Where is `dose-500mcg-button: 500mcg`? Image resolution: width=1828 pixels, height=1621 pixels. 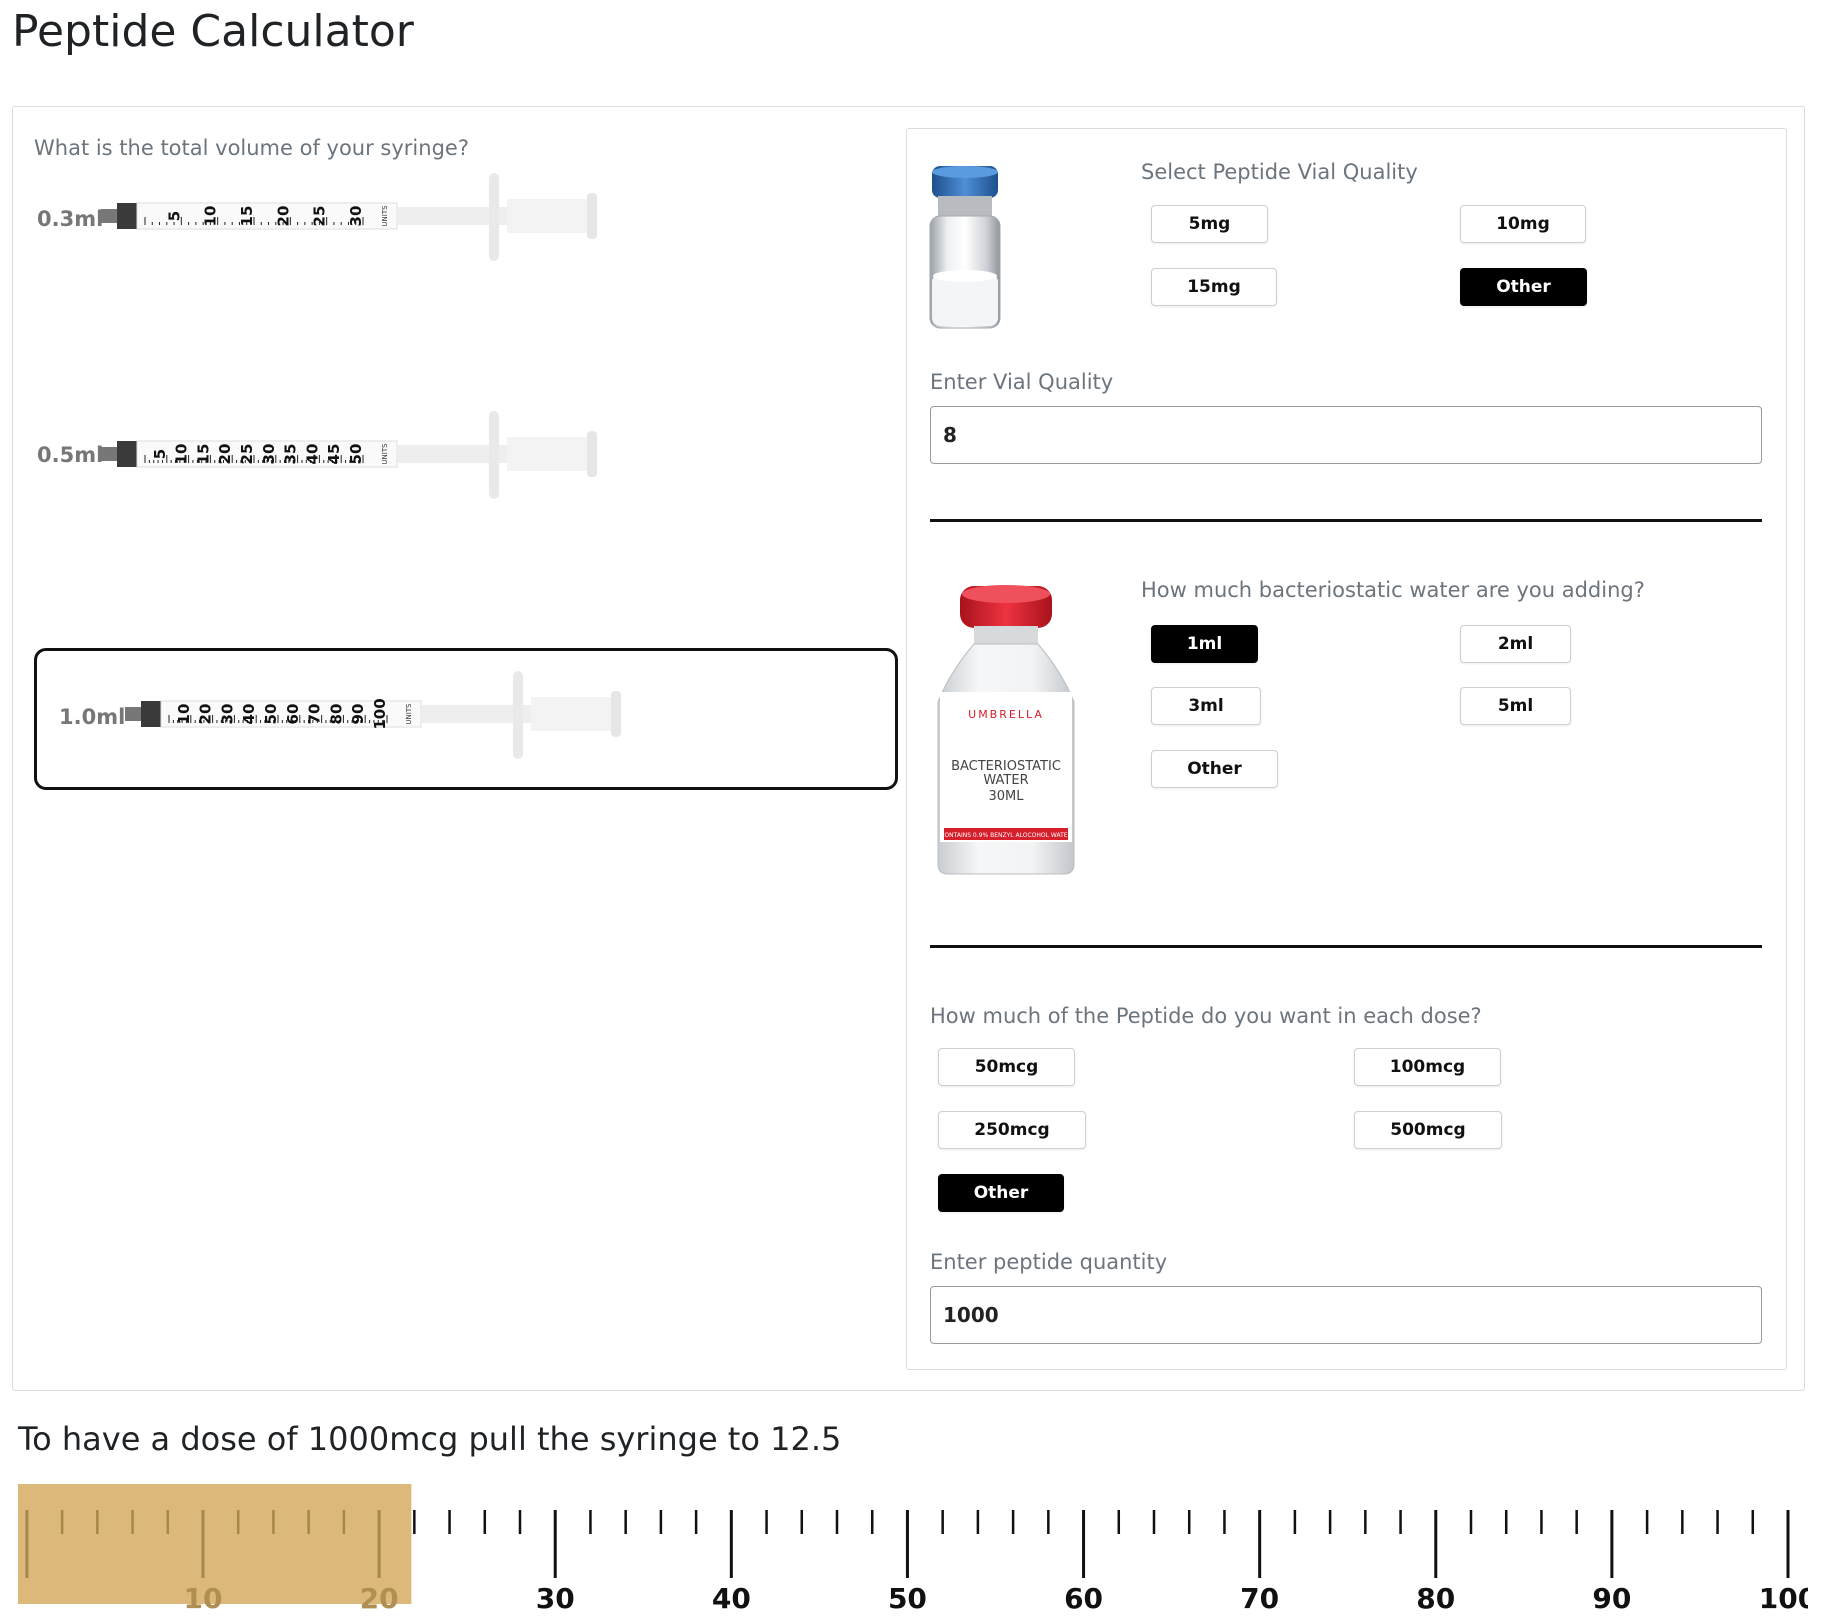 dose-500mcg-button: 500mcg is located at coordinates (1428, 1130).